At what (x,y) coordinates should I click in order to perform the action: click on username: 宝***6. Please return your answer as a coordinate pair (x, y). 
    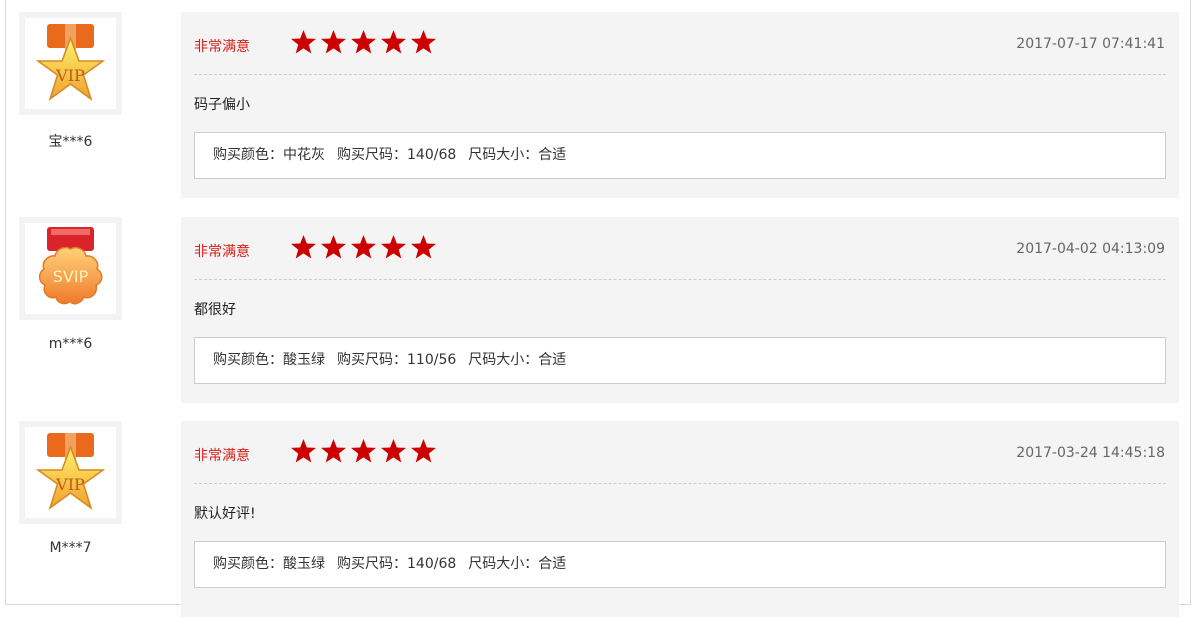
    Looking at the image, I should click on (70, 142).